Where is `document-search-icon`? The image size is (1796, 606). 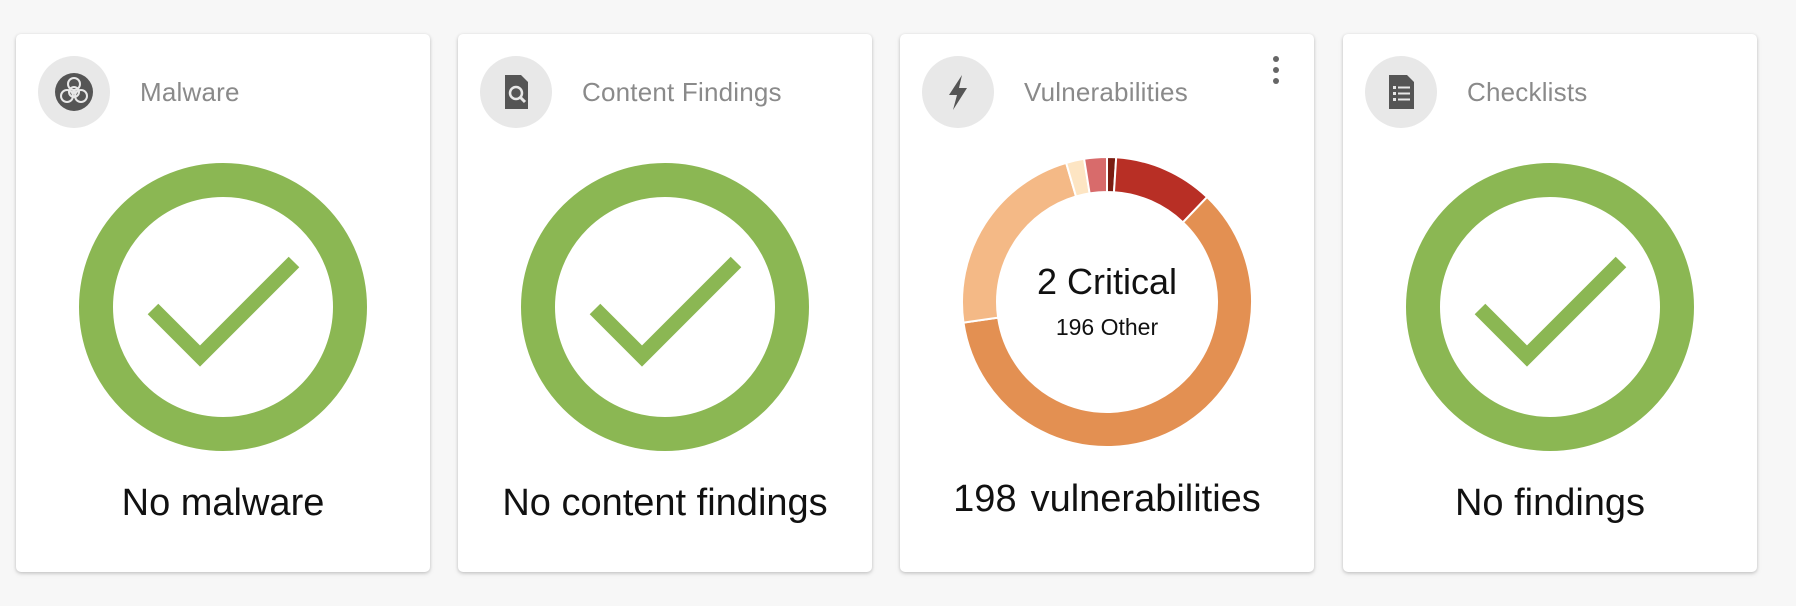 document-search-icon is located at coordinates (516, 92).